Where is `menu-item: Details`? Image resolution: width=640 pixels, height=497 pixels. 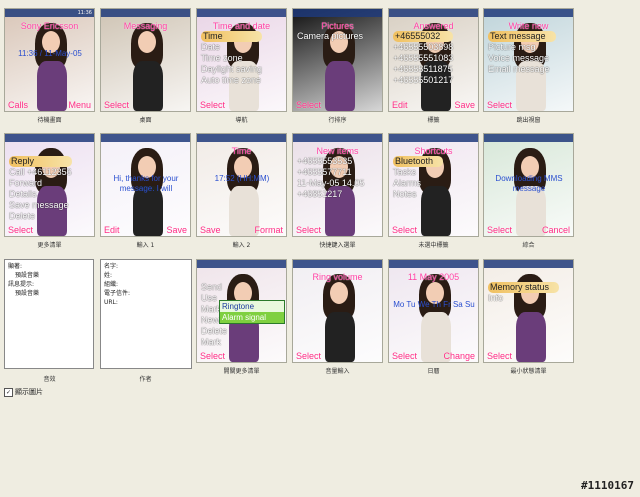
menu-item: Details is located at coordinates (40, 194).